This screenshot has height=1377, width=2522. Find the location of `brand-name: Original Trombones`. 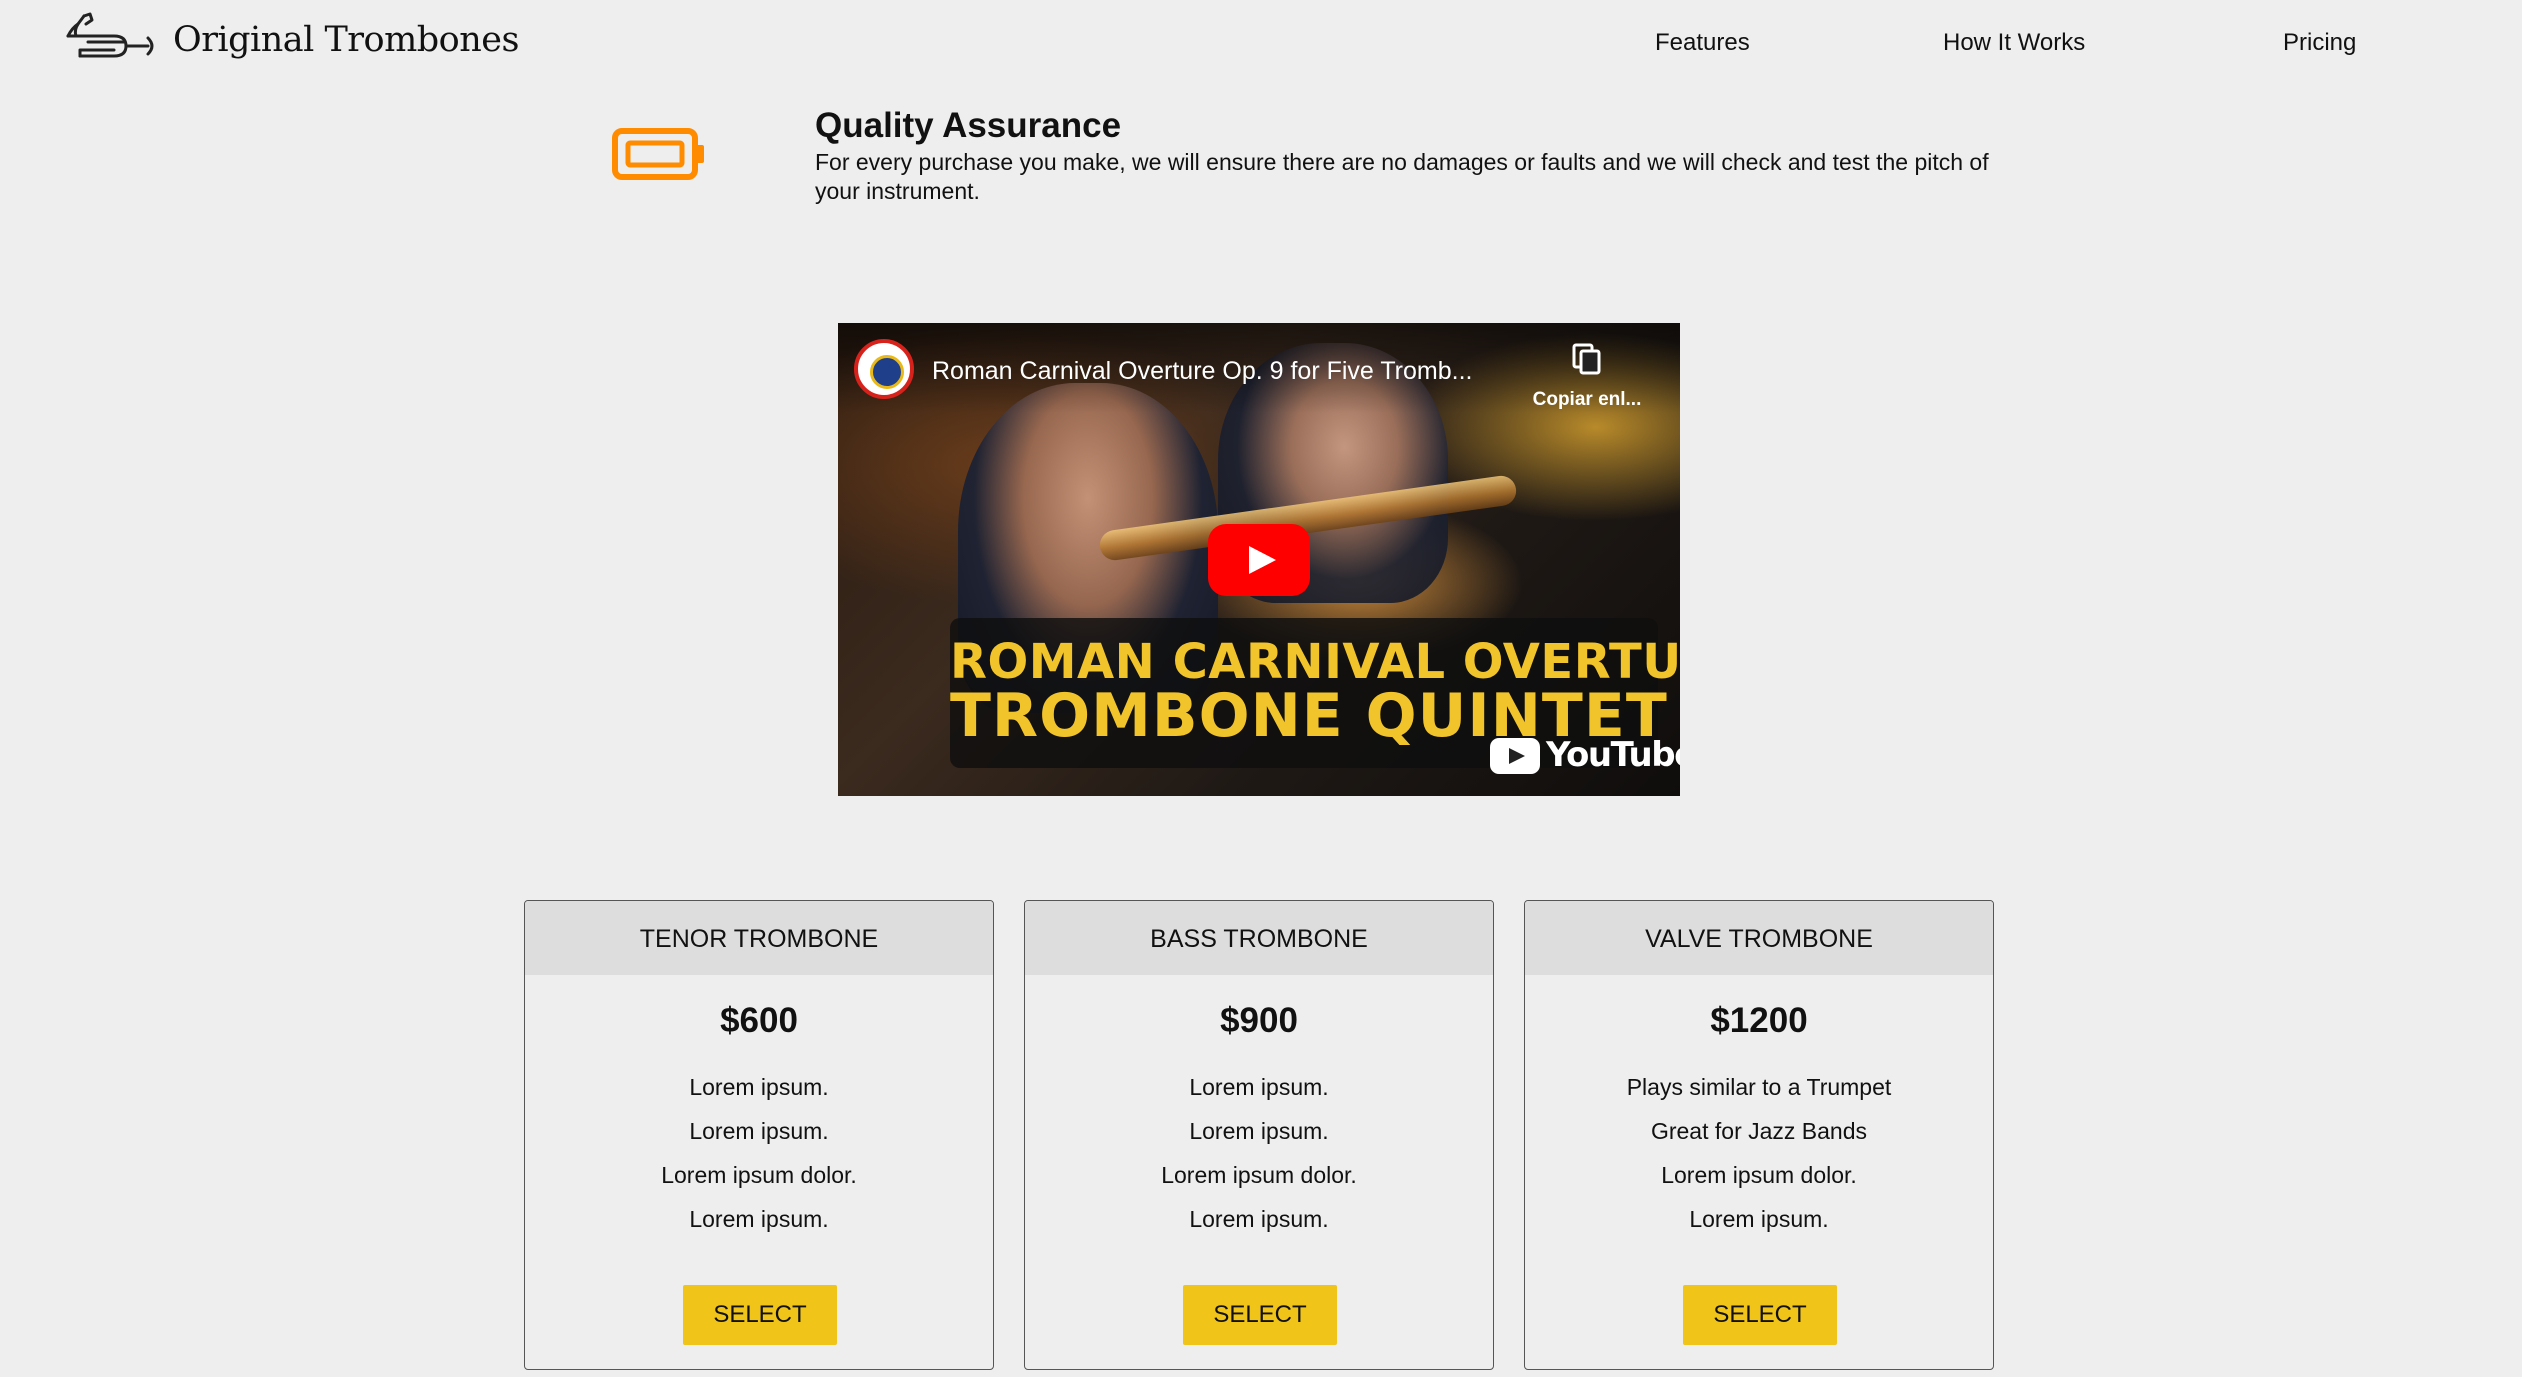

brand-name: Original Trombones is located at coordinates (346, 40).